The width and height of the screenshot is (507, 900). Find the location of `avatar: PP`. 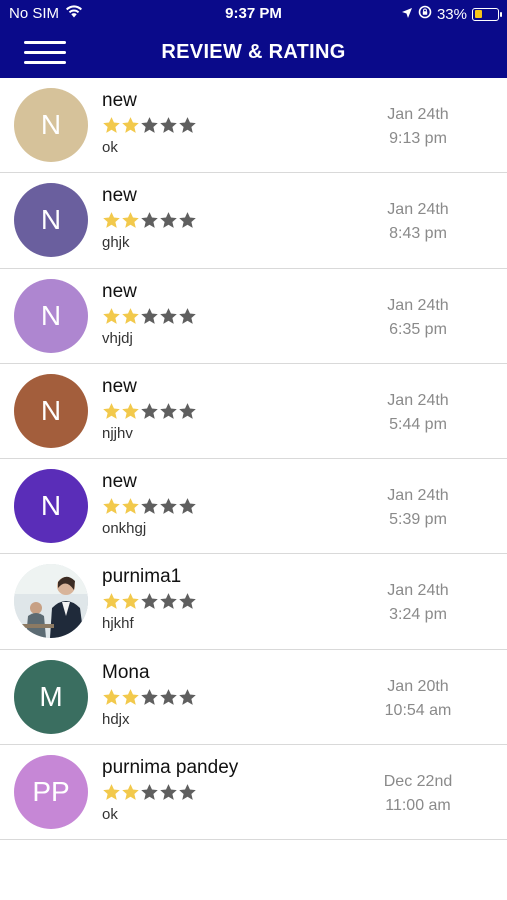

avatar: PP is located at coordinates (51, 792).